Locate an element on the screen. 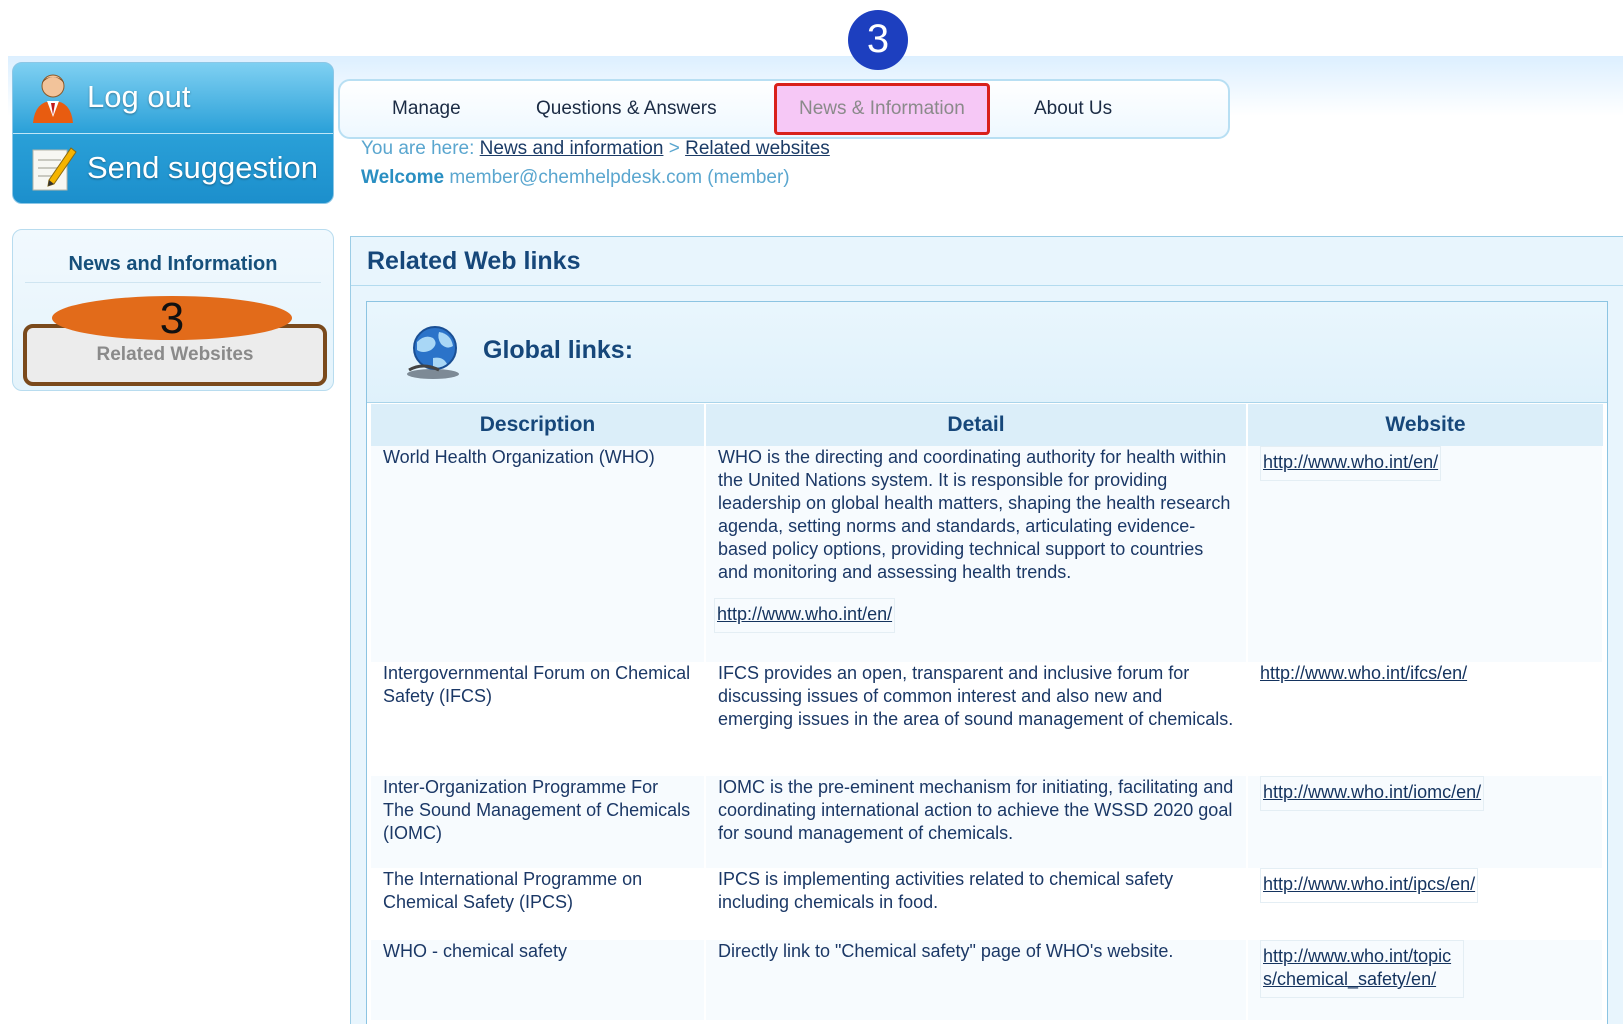  links-panel-header: Global links: is located at coordinates (987, 352).